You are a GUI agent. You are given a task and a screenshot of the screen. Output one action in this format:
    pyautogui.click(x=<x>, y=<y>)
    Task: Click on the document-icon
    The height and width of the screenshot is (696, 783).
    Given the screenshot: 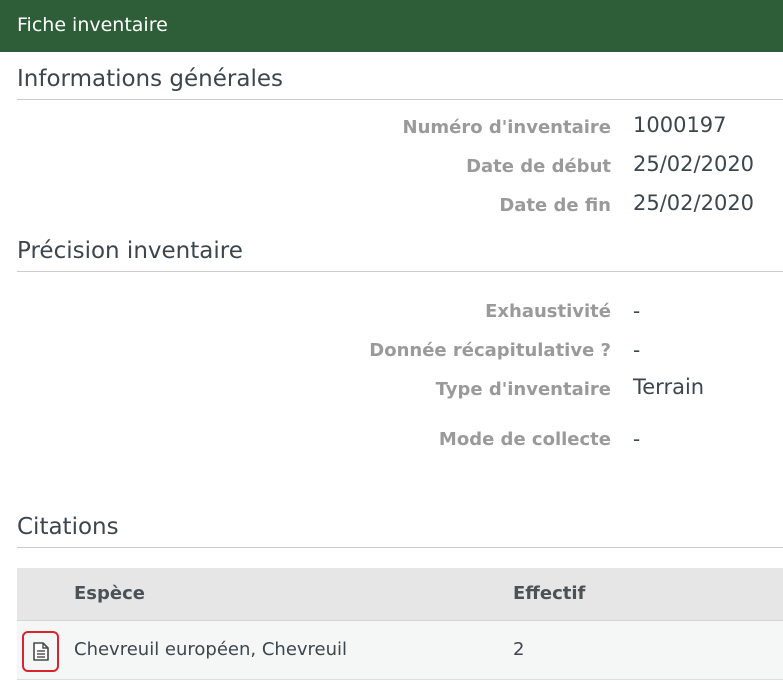 What is the action you would take?
    pyautogui.click(x=41, y=651)
    